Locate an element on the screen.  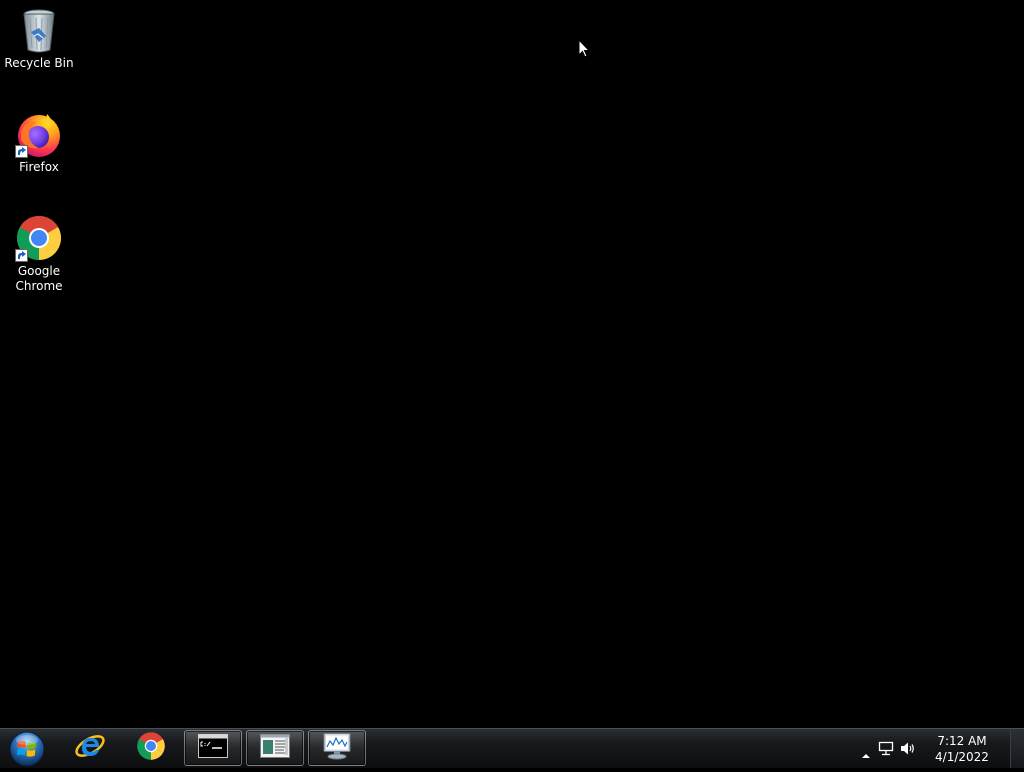
start-button is located at coordinates (27, 748).